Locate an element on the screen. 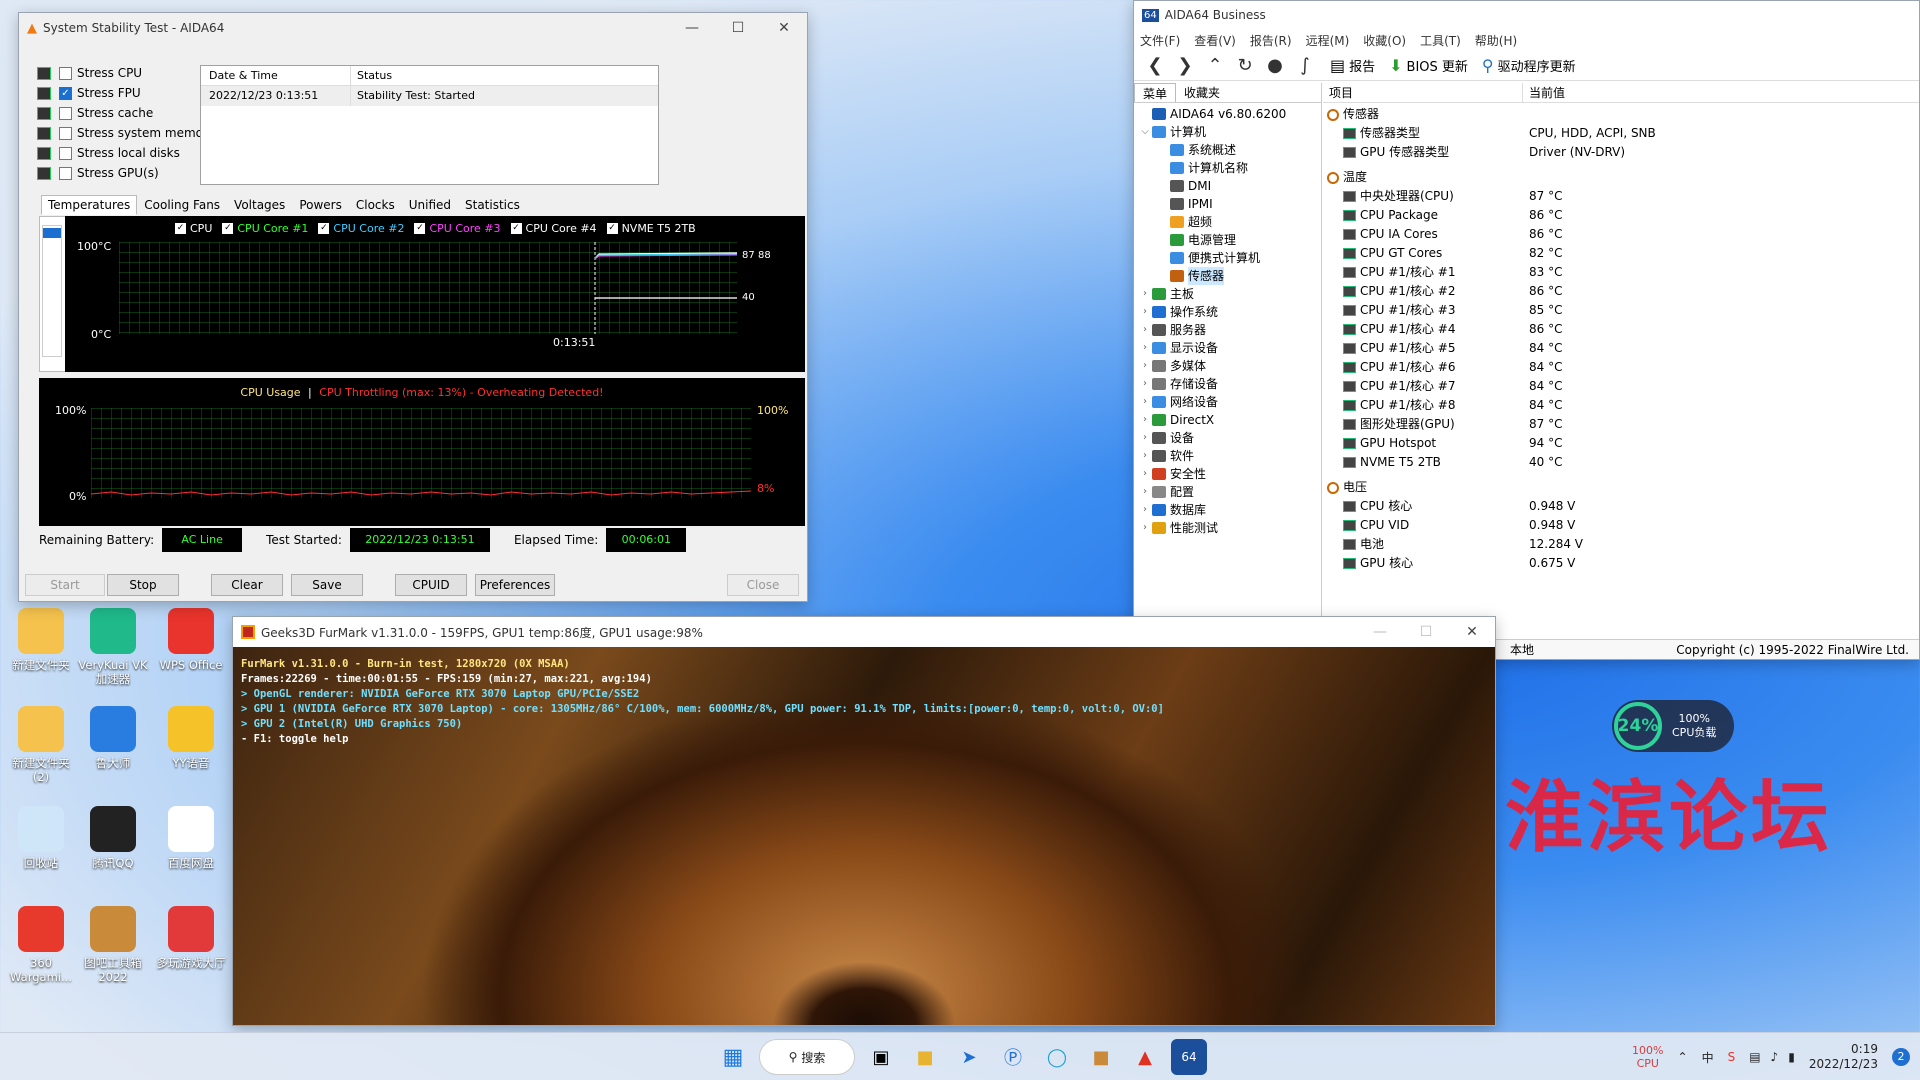  tree-item: › 主板 is located at coordinates (1227, 294).